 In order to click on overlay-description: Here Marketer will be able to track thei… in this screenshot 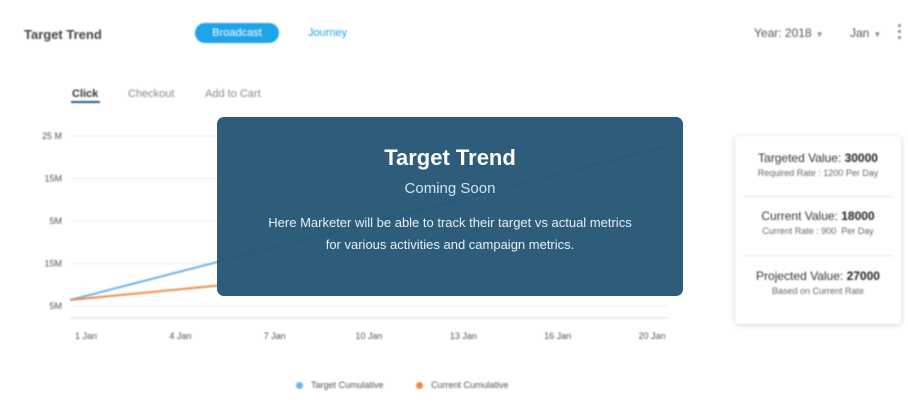, I will do `click(450, 233)`.